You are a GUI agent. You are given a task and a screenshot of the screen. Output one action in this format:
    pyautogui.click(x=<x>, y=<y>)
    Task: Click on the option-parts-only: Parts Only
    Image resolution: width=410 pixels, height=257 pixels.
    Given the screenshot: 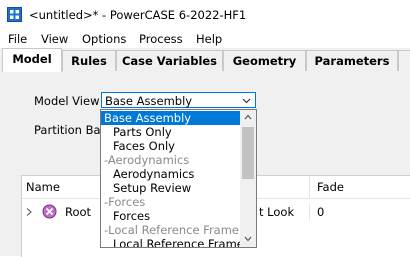 What is the action you would take?
    pyautogui.click(x=170, y=132)
    